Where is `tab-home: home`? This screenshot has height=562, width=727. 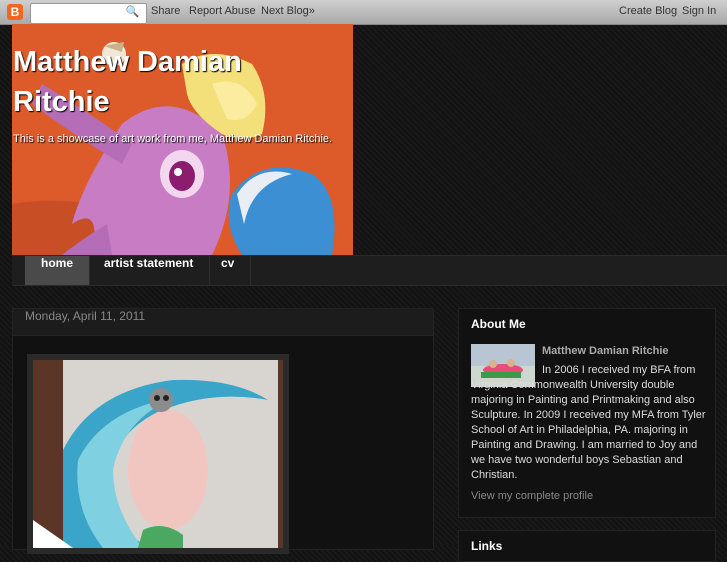 tab-home: home is located at coordinates (58, 270).